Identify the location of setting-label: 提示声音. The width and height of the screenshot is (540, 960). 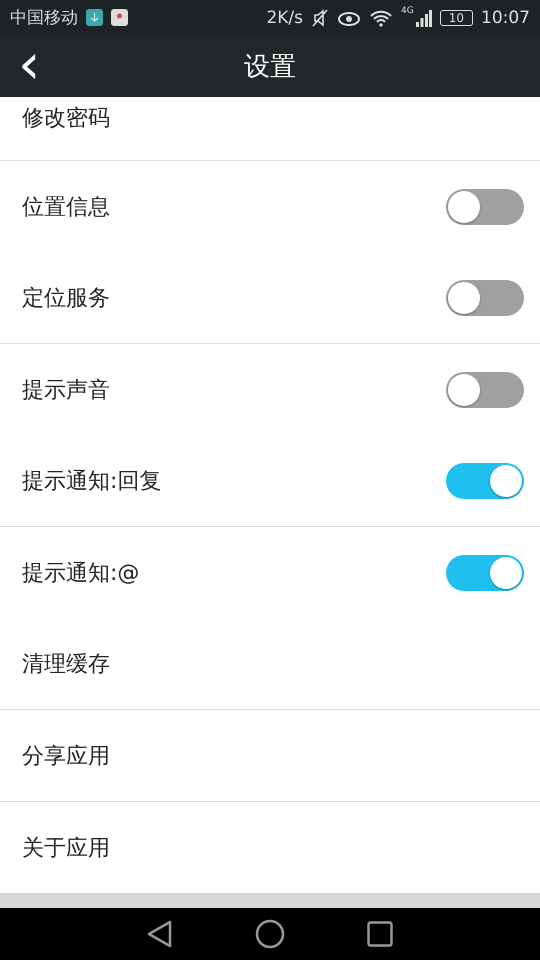
(66, 390).